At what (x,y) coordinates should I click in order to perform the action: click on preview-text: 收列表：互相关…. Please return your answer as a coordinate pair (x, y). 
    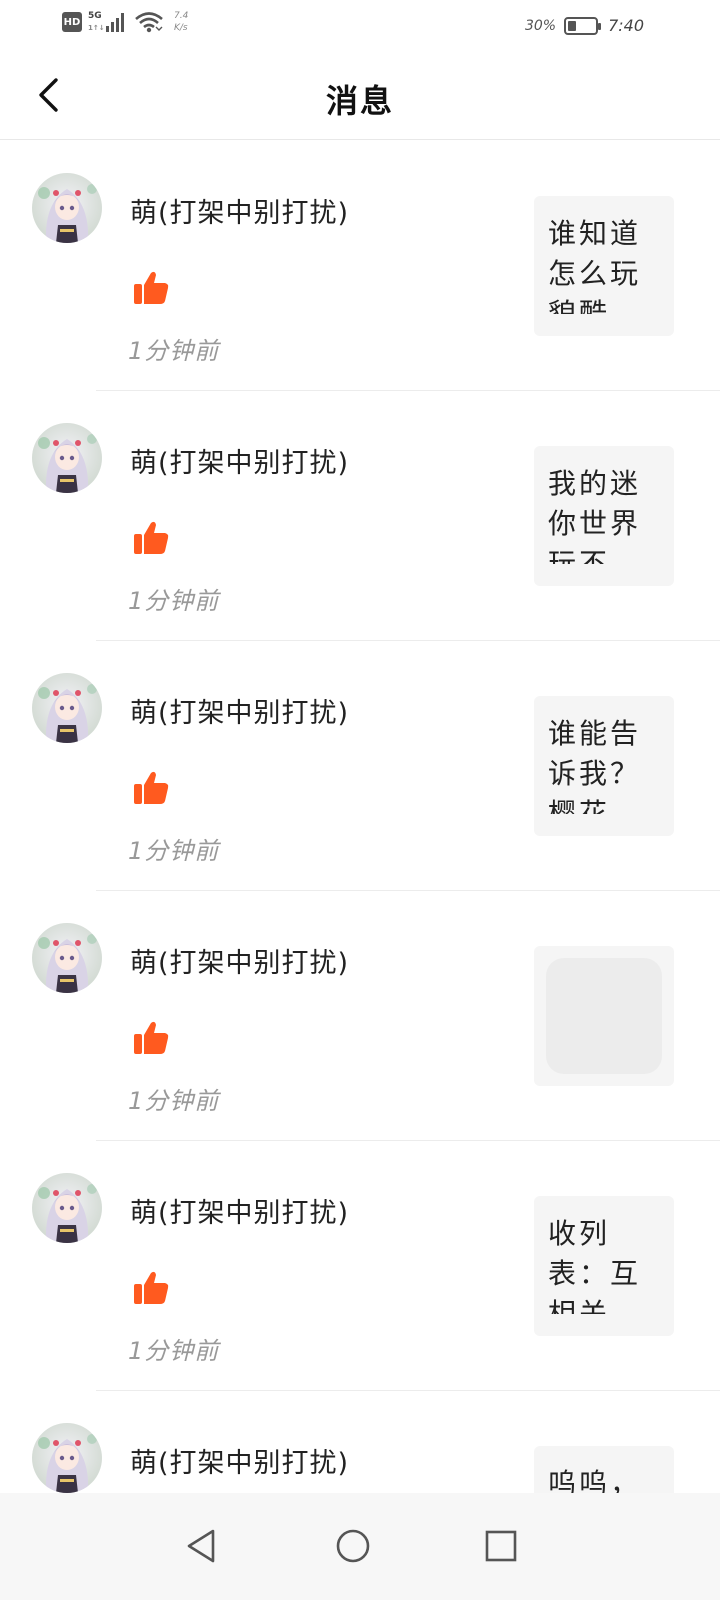
    Looking at the image, I should click on (595, 1265).